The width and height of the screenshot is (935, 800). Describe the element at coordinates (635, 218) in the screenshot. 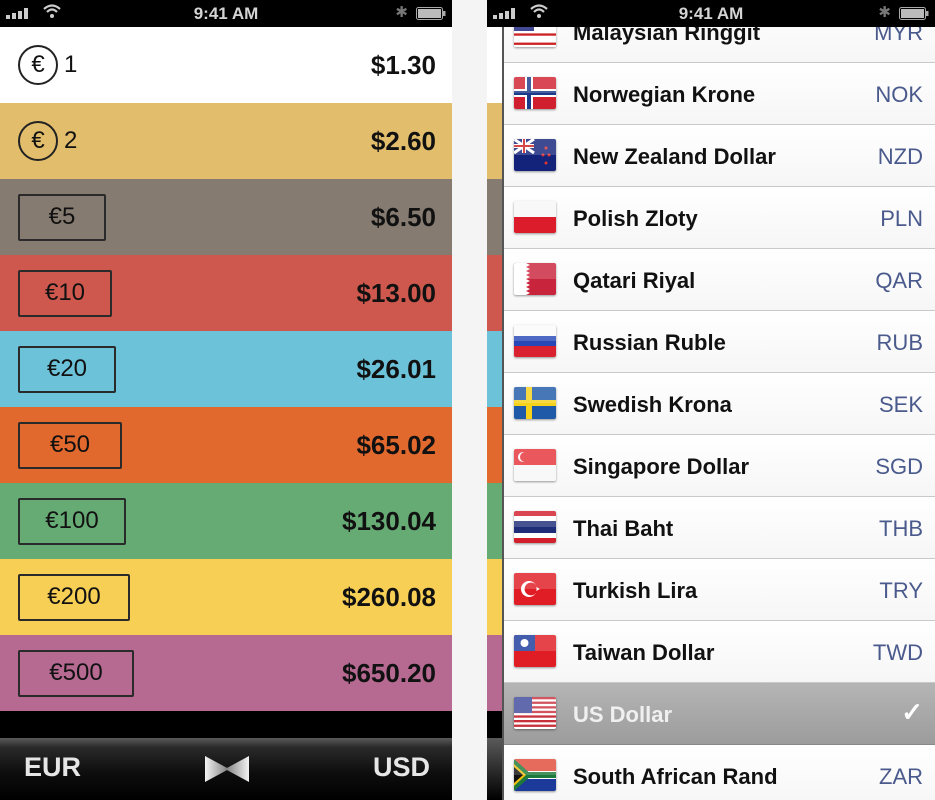

I see `currency-name: Polish Zloty` at that location.